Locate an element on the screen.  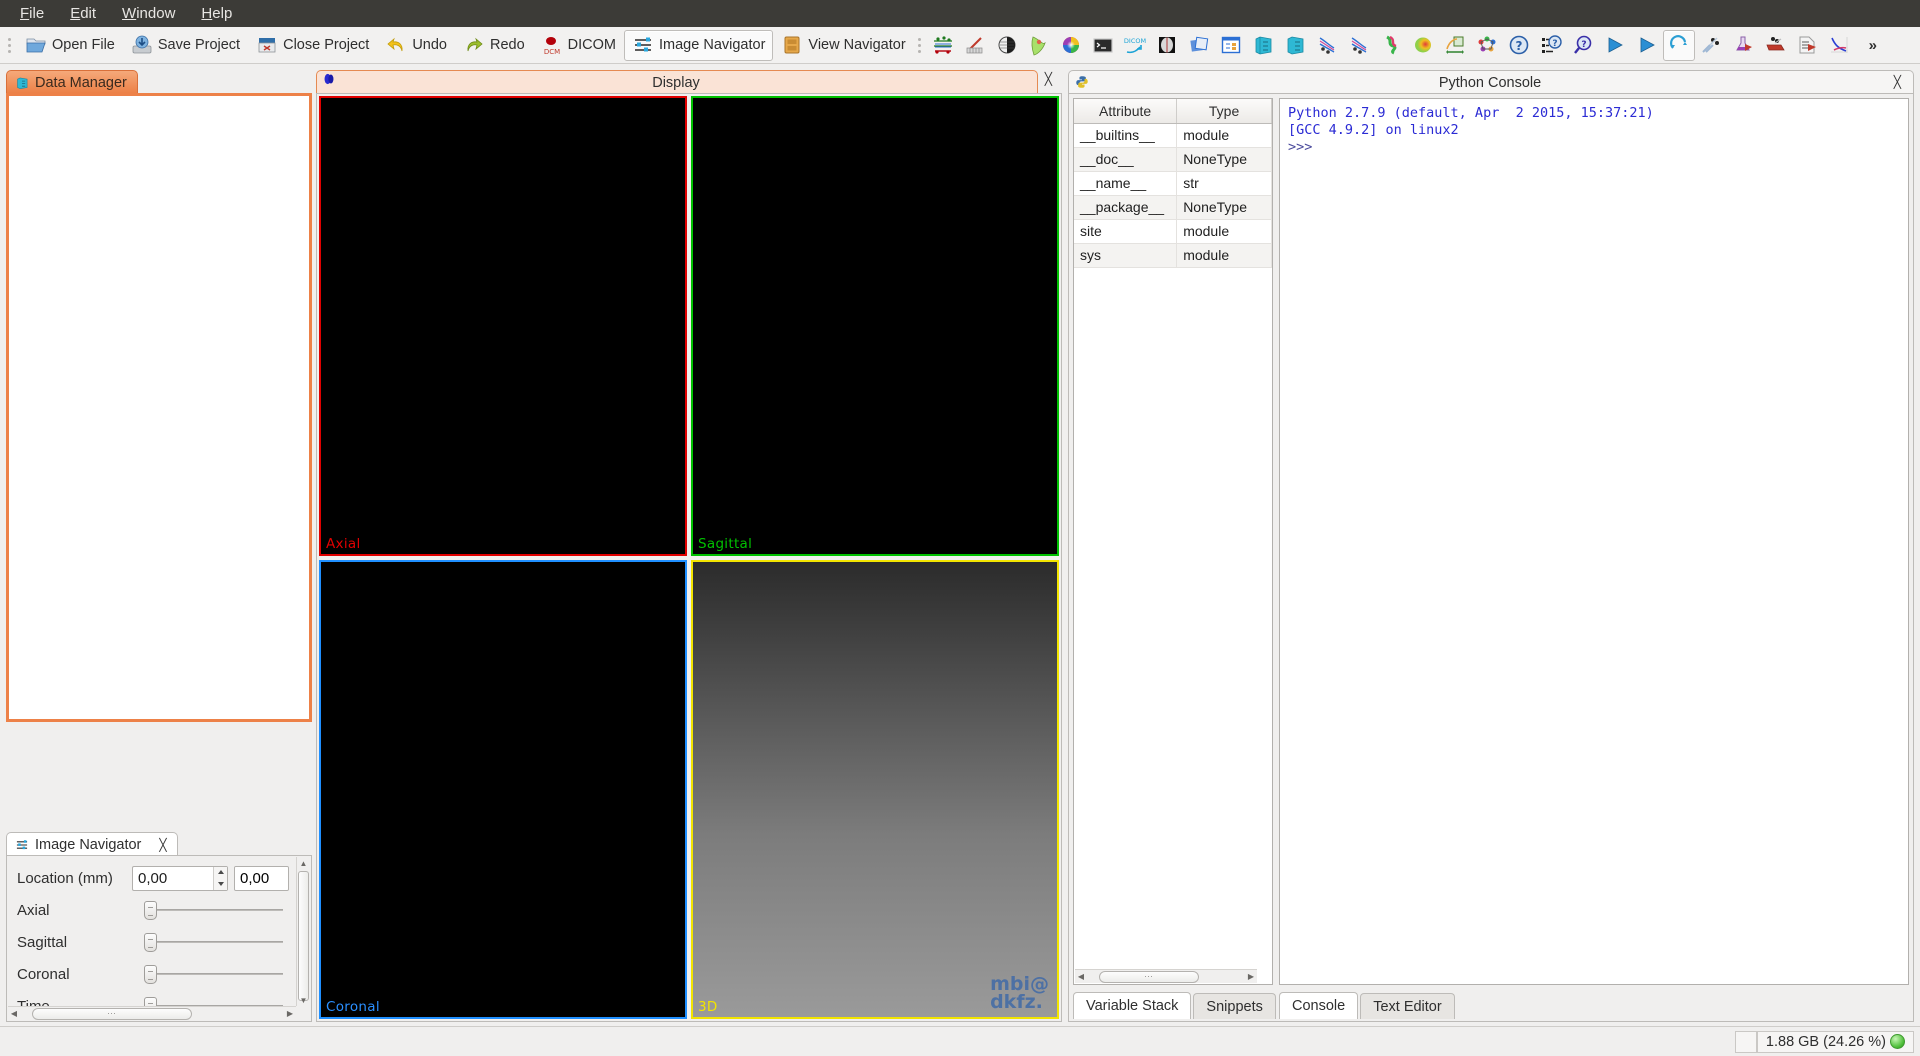
data-manager-button is located at coordinates (1263, 45).